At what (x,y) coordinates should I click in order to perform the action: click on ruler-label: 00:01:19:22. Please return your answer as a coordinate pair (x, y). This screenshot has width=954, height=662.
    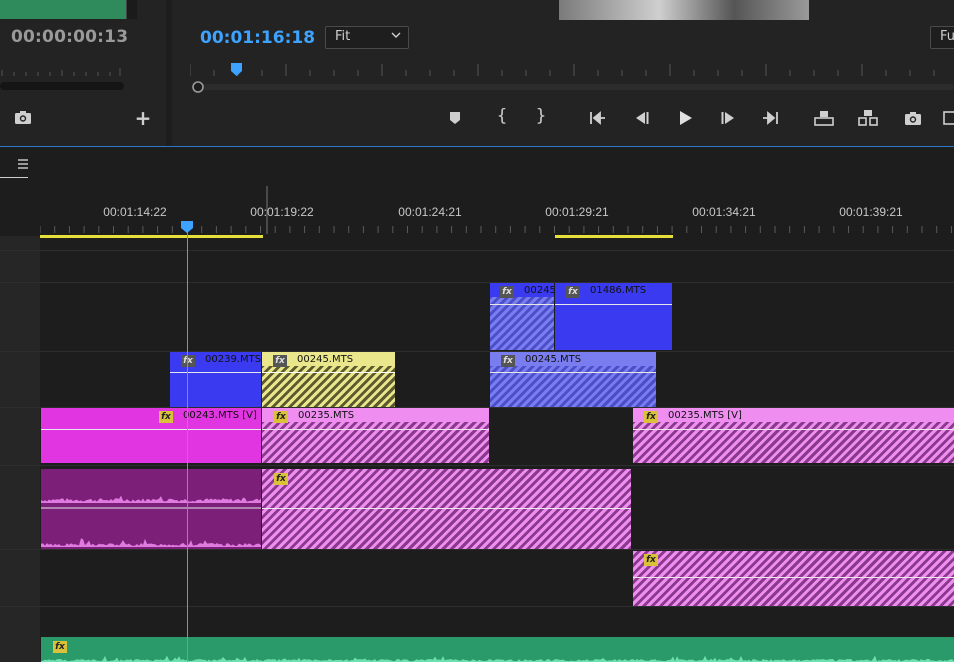
    Looking at the image, I should click on (282, 212).